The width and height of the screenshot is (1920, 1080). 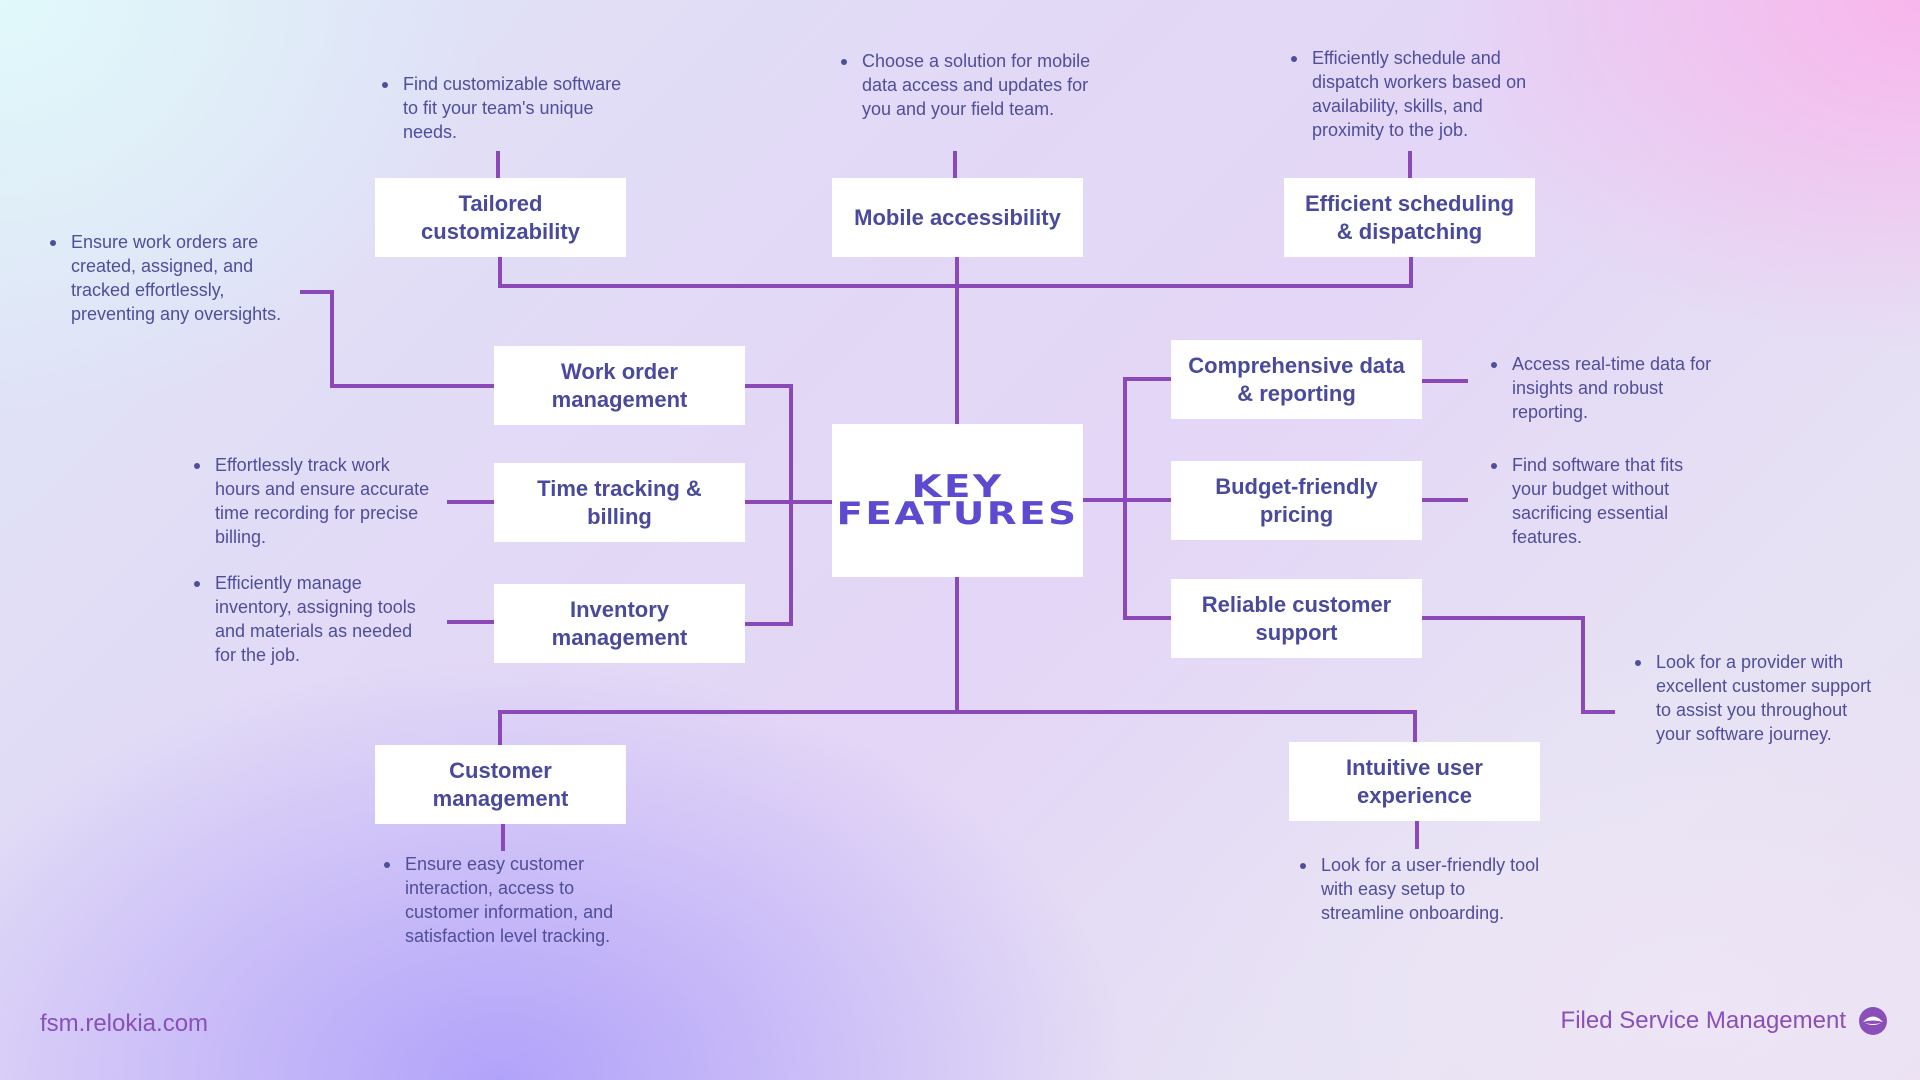 What do you see at coordinates (1703, 1020) in the screenshot?
I see `brand-name: Filed Service Management` at bounding box center [1703, 1020].